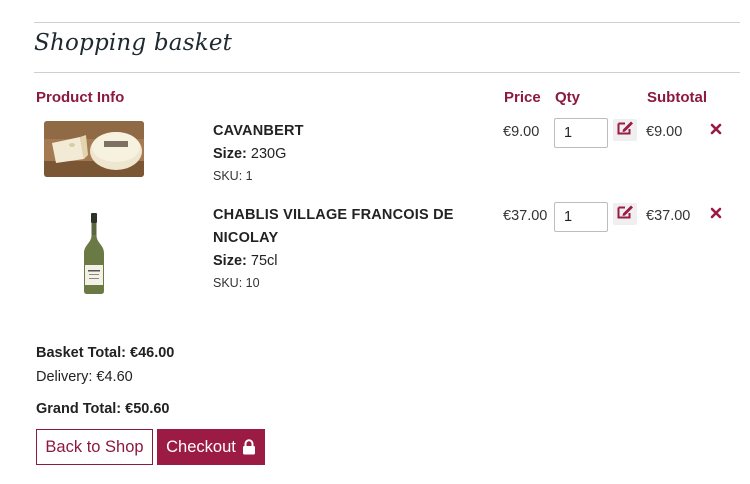 The image size is (750, 484). What do you see at coordinates (246, 238) in the screenshot?
I see `product-name-line: NICOLAY` at bounding box center [246, 238].